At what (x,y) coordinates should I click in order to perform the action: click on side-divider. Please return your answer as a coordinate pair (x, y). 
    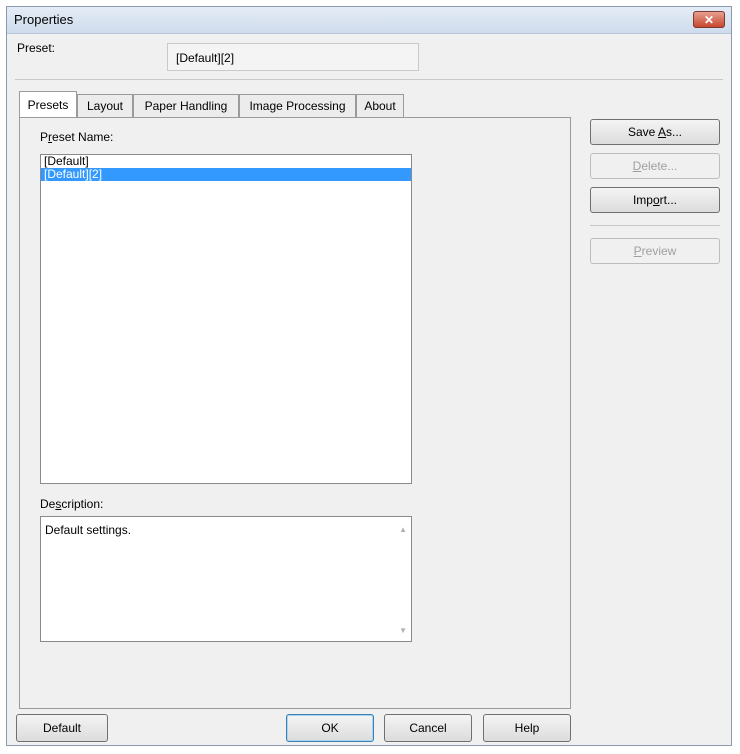
    Looking at the image, I should click on (655, 225).